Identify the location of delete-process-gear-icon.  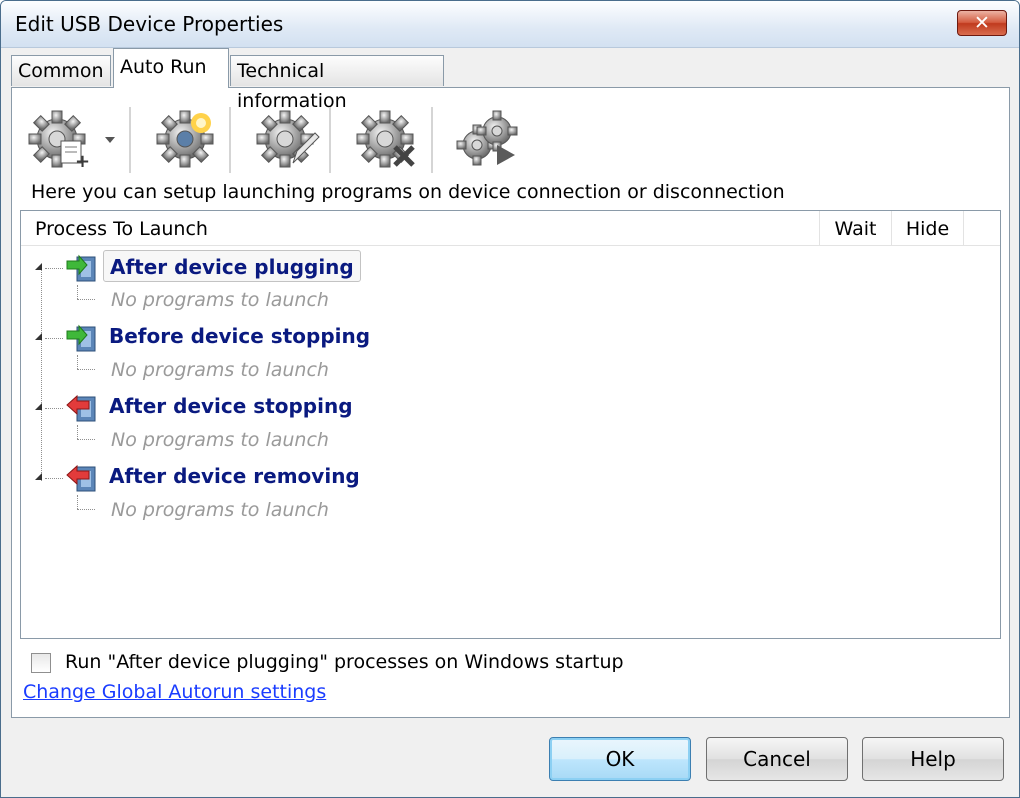
(385, 139).